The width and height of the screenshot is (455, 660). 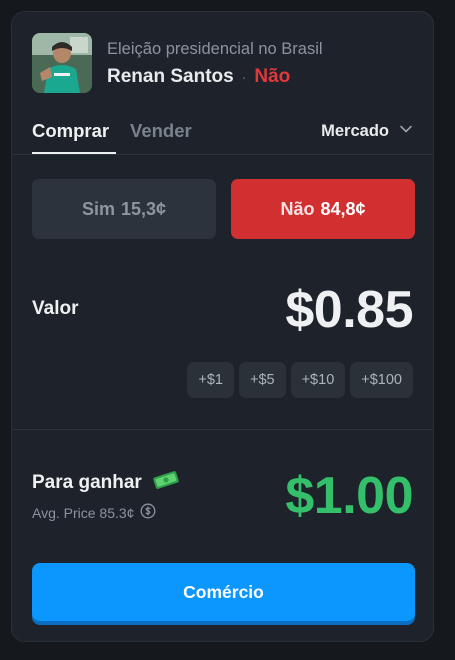 I want to click on market-subtitle: Eleição presidencial no Brasil, so click(x=215, y=48).